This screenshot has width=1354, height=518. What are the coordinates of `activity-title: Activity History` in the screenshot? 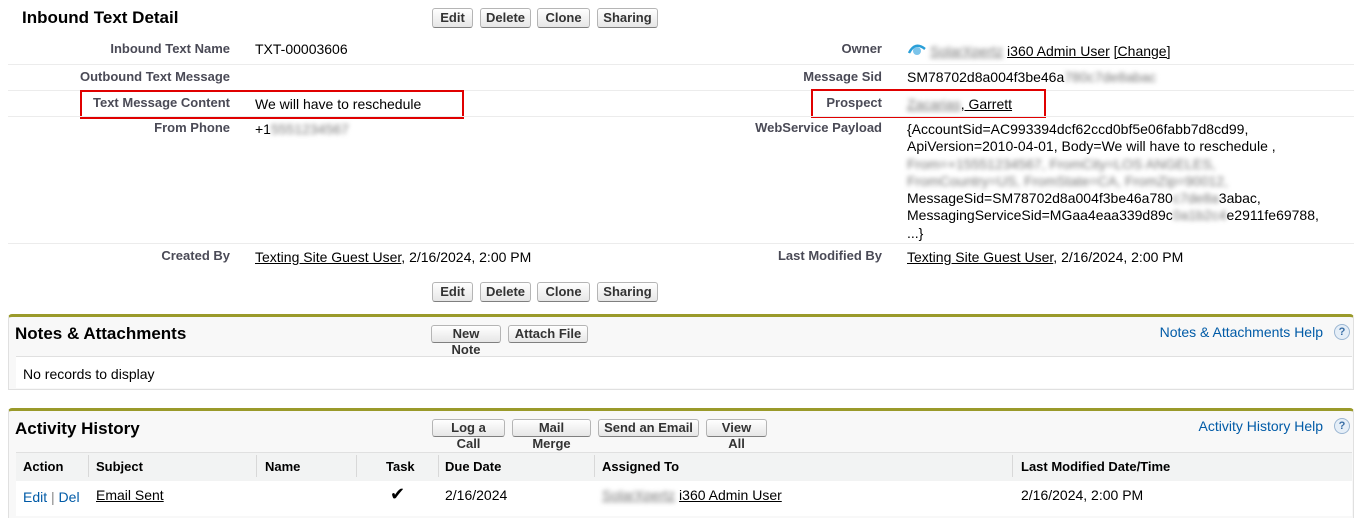 It's located at (77, 428).